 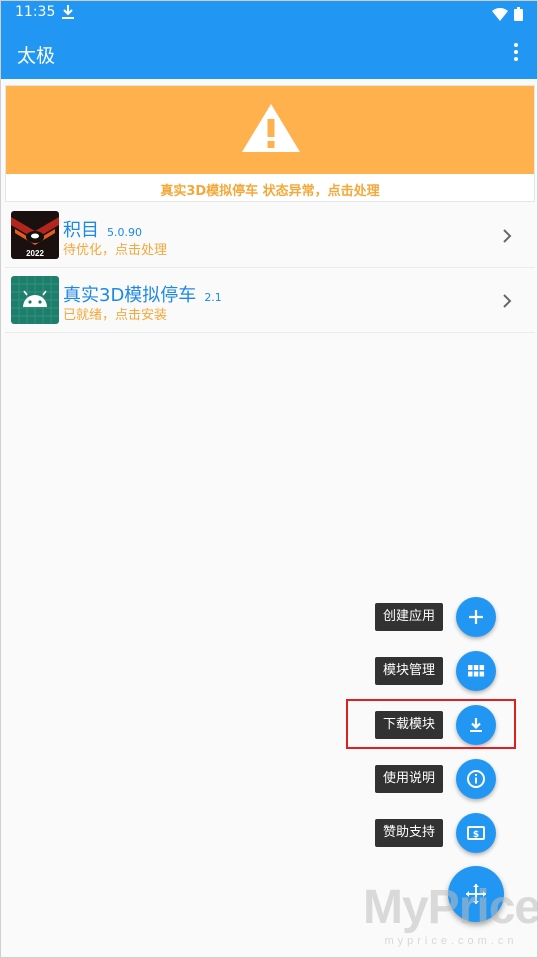 I want to click on module-status: 已就绪，点击安装, so click(x=115, y=315).